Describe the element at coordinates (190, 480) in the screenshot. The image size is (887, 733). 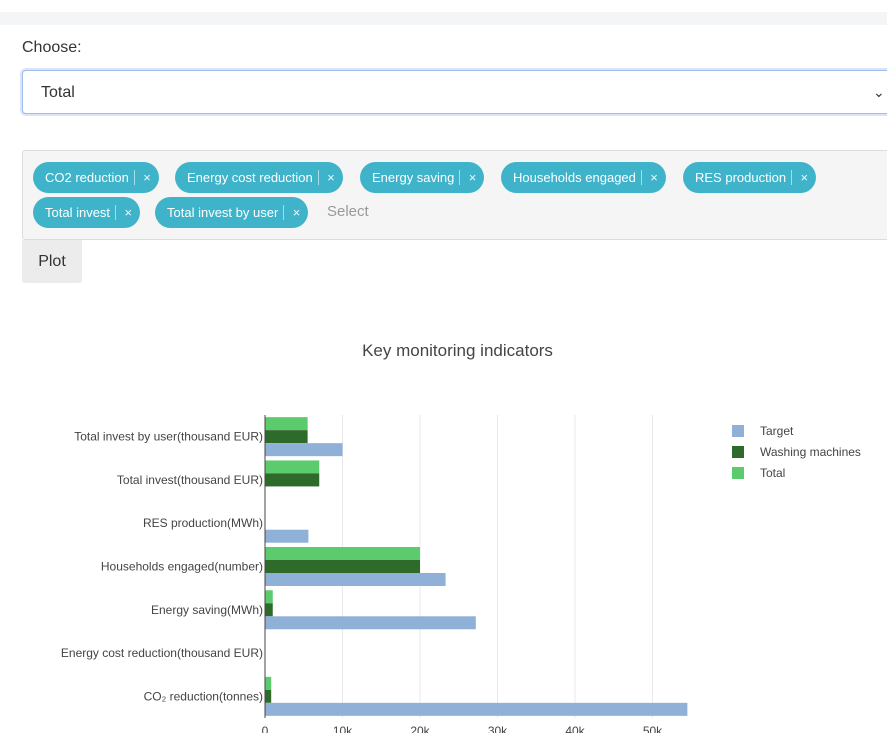
I see `category-label: Total invest(thousand EUR)` at that location.